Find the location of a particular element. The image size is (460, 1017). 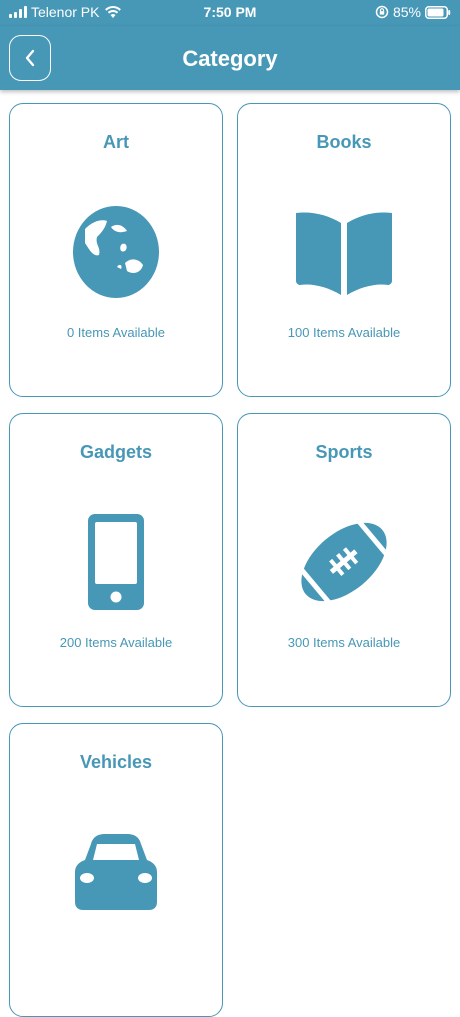

globe-icon is located at coordinates (116, 252).